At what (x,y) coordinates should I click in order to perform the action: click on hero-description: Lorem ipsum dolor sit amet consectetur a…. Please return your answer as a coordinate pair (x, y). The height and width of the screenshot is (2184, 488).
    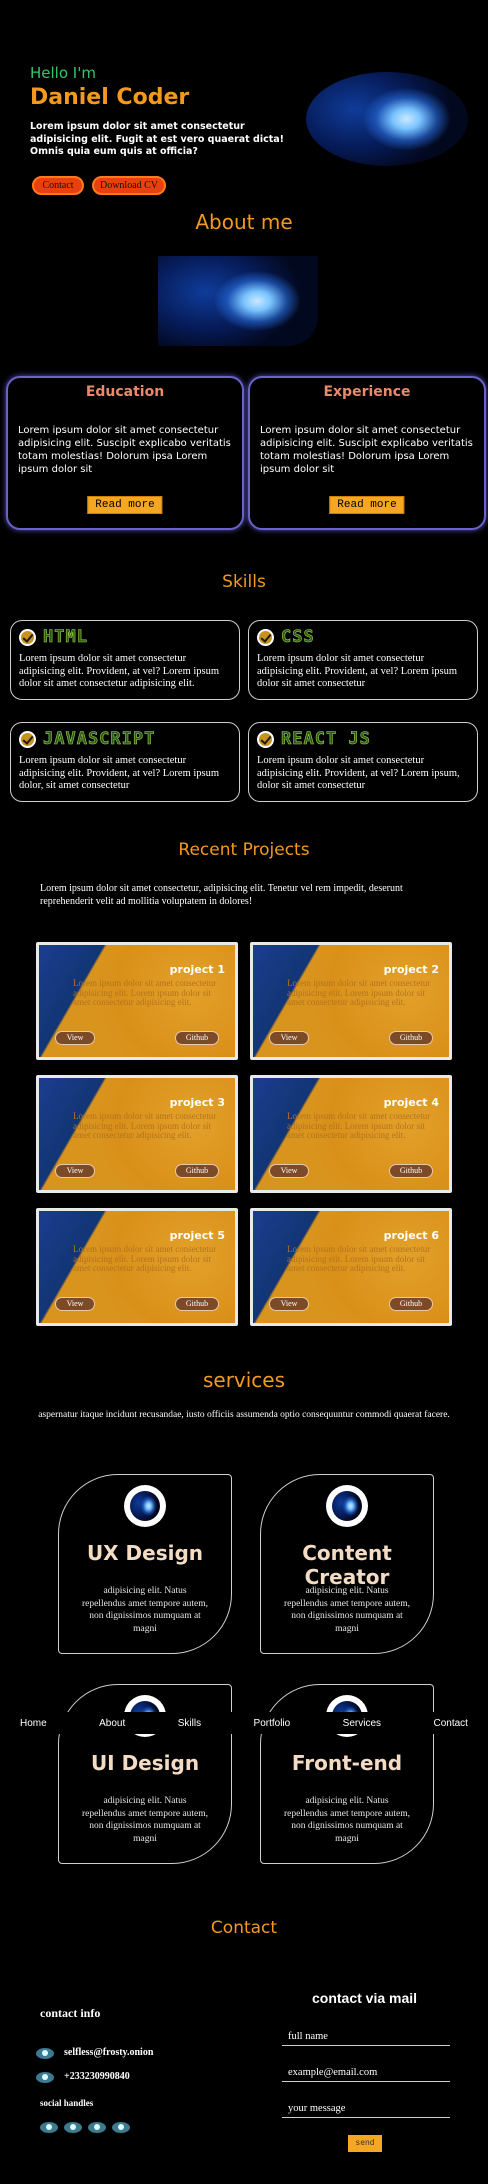
    Looking at the image, I should click on (157, 139).